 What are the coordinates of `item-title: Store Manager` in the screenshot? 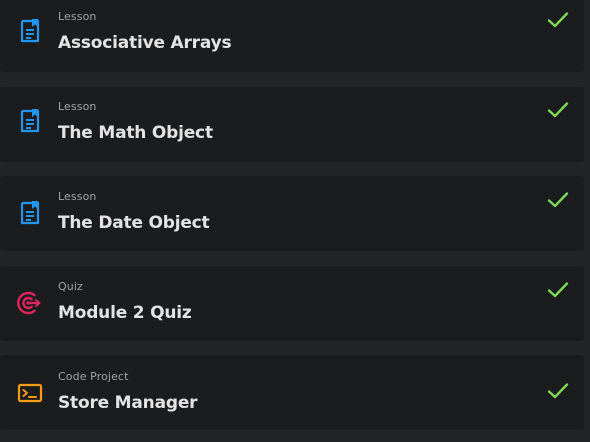 It's located at (128, 403).